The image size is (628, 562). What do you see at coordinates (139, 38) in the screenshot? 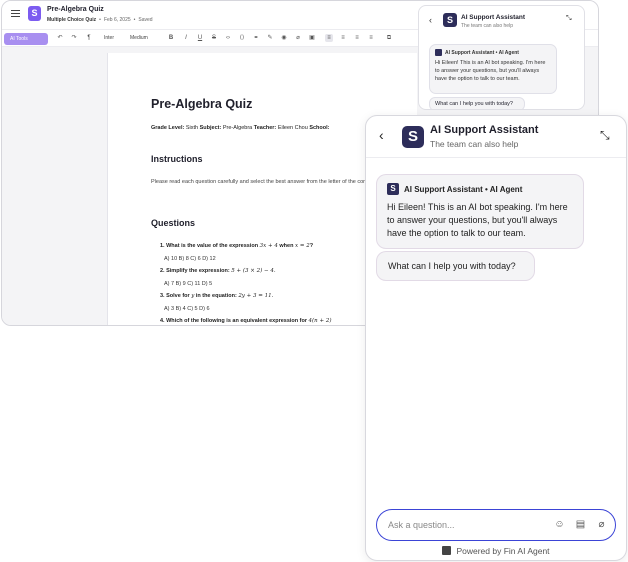
I see `font-weight-select: Medium` at bounding box center [139, 38].